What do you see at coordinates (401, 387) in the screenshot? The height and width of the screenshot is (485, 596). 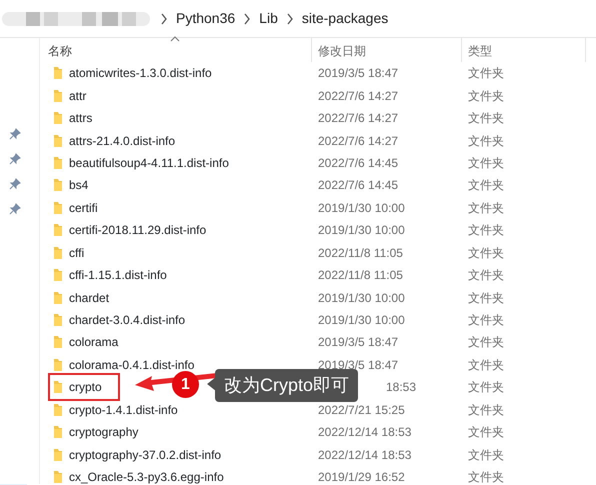 I see `modified-date: 18:53` at bounding box center [401, 387].